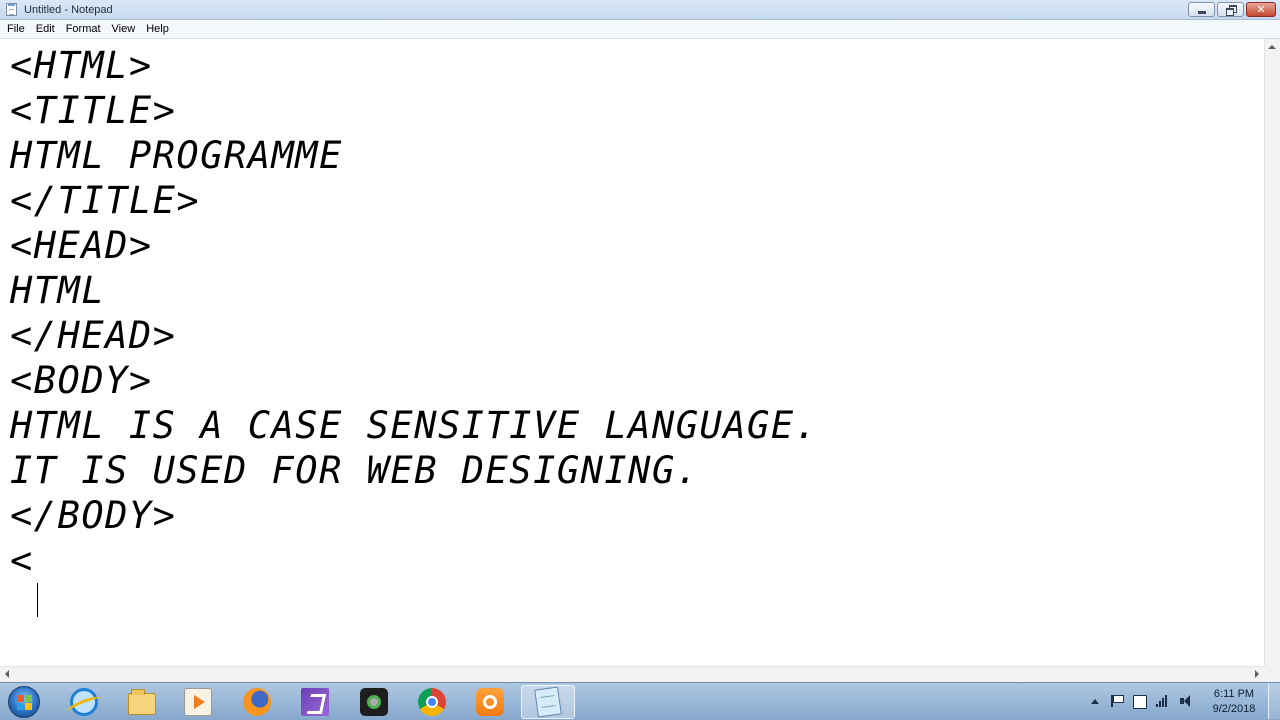 Image resolution: width=1280 pixels, height=720 pixels. I want to click on restore-icon, so click(1231, 10).